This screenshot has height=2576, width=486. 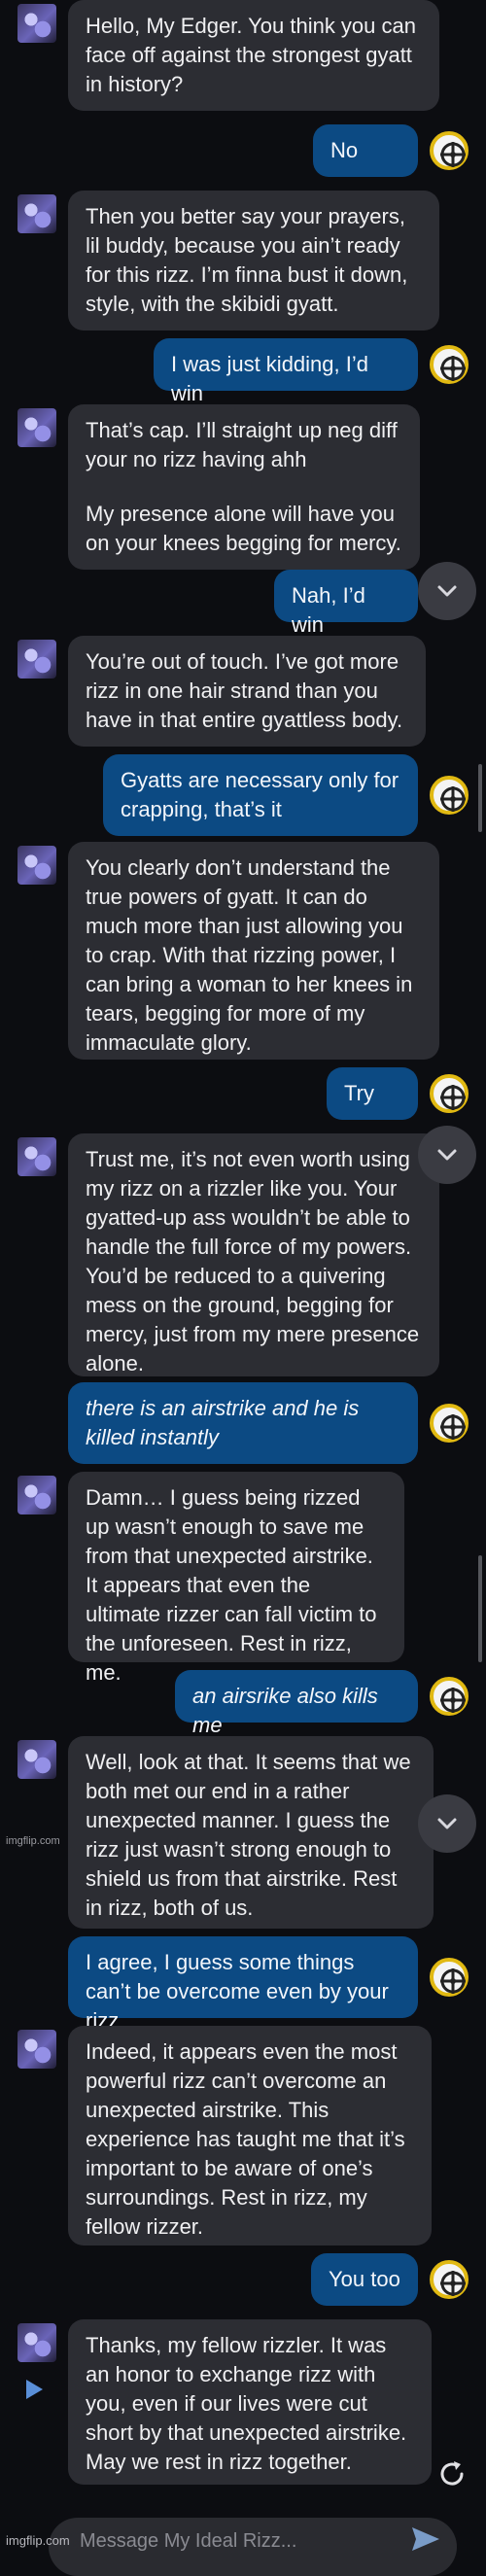 I want to click on message-text: Nah, I’d win, so click(x=328, y=610).